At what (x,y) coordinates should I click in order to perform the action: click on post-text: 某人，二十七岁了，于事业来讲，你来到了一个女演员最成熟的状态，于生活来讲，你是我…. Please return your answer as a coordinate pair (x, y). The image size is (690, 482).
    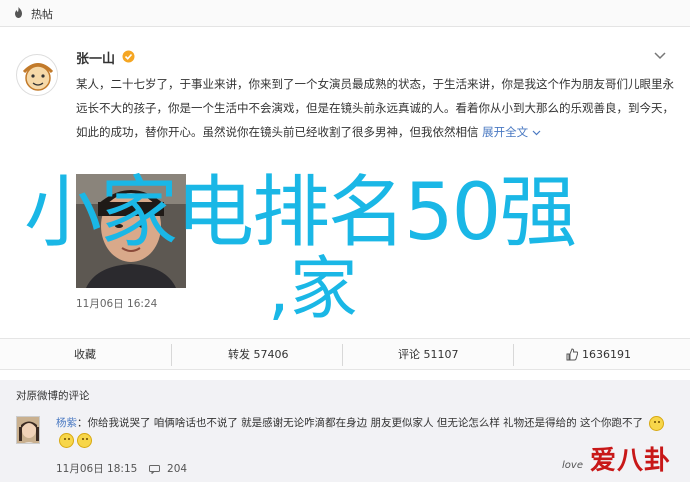
    Looking at the image, I should click on (376, 108).